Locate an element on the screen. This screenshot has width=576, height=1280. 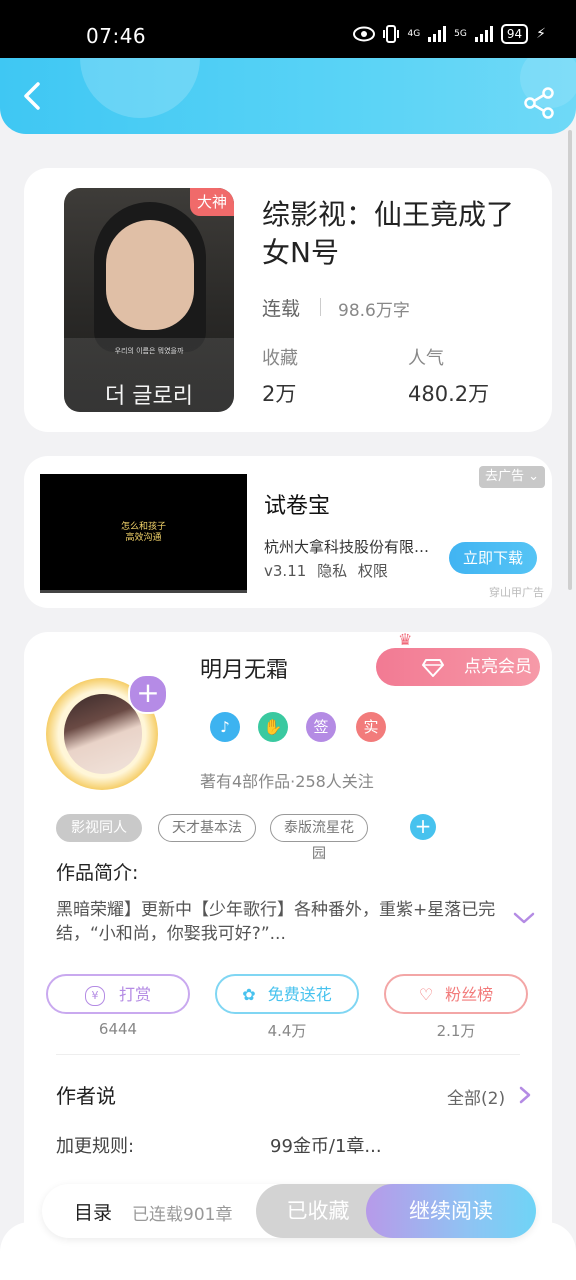
word-count: 98.6万字 is located at coordinates (374, 311).